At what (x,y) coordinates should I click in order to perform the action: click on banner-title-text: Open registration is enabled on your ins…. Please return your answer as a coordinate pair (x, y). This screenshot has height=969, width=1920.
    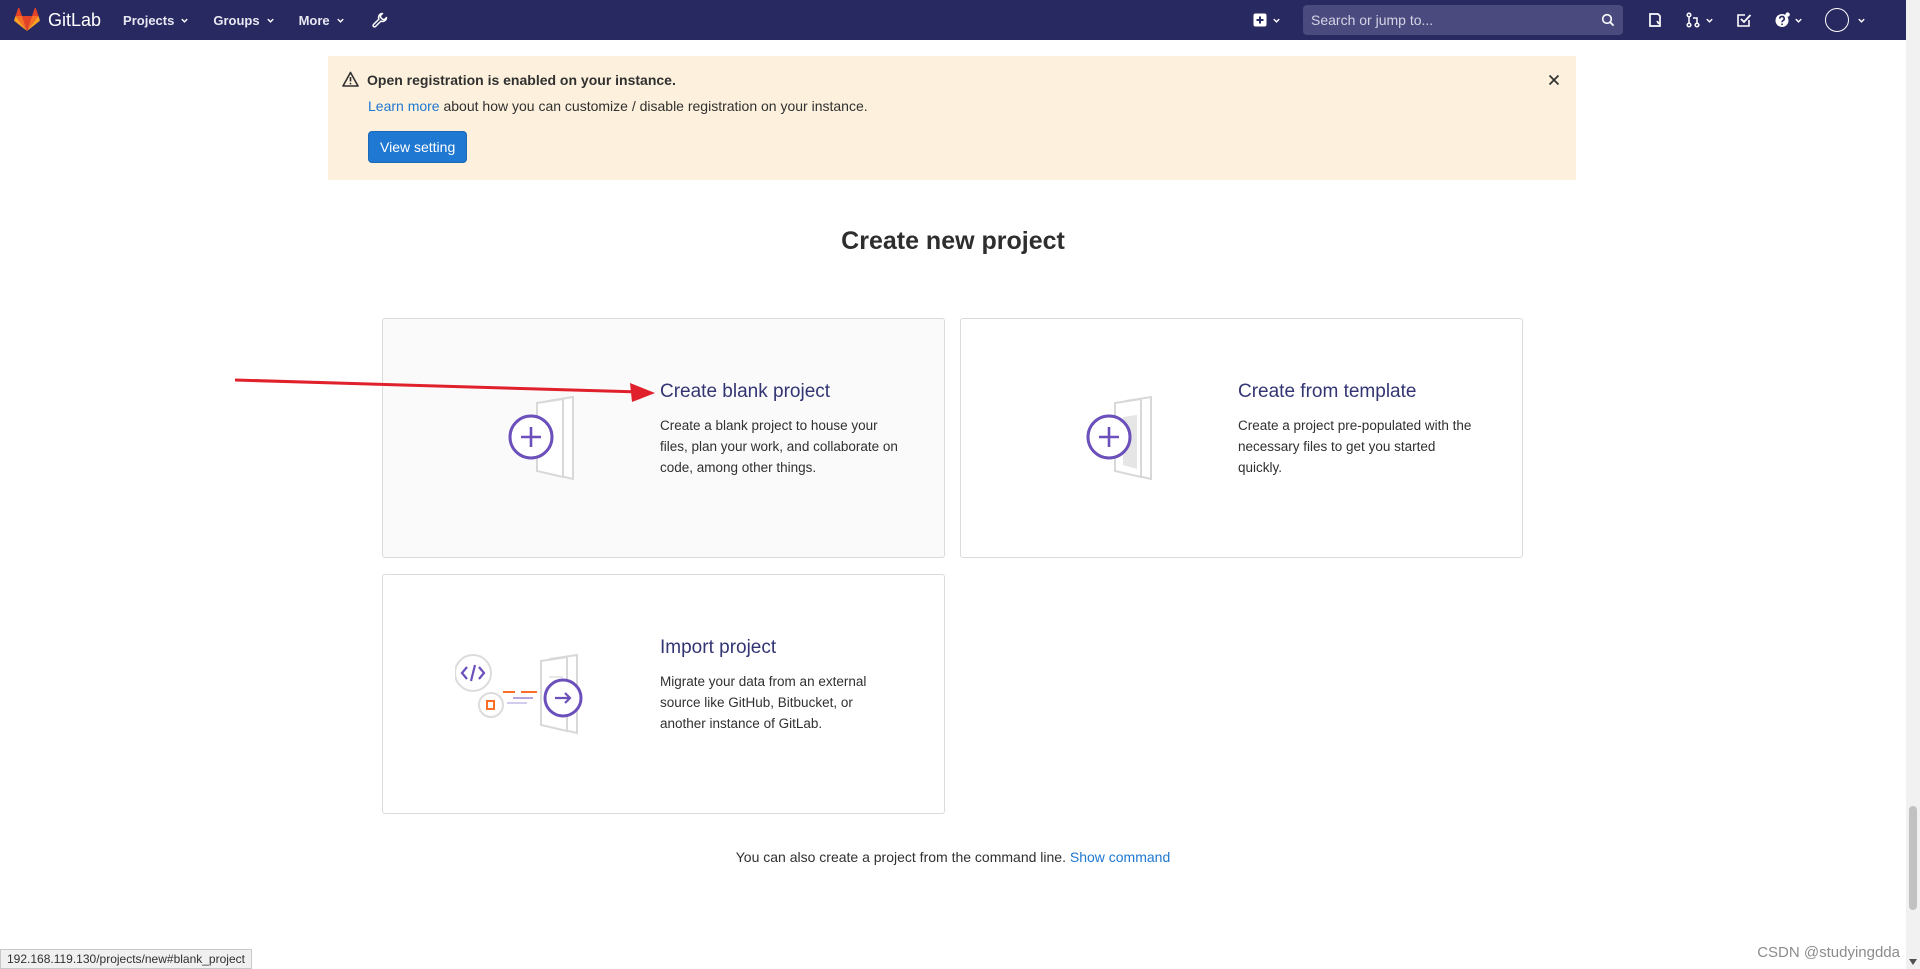
    Looking at the image, I should click on (521, 79).